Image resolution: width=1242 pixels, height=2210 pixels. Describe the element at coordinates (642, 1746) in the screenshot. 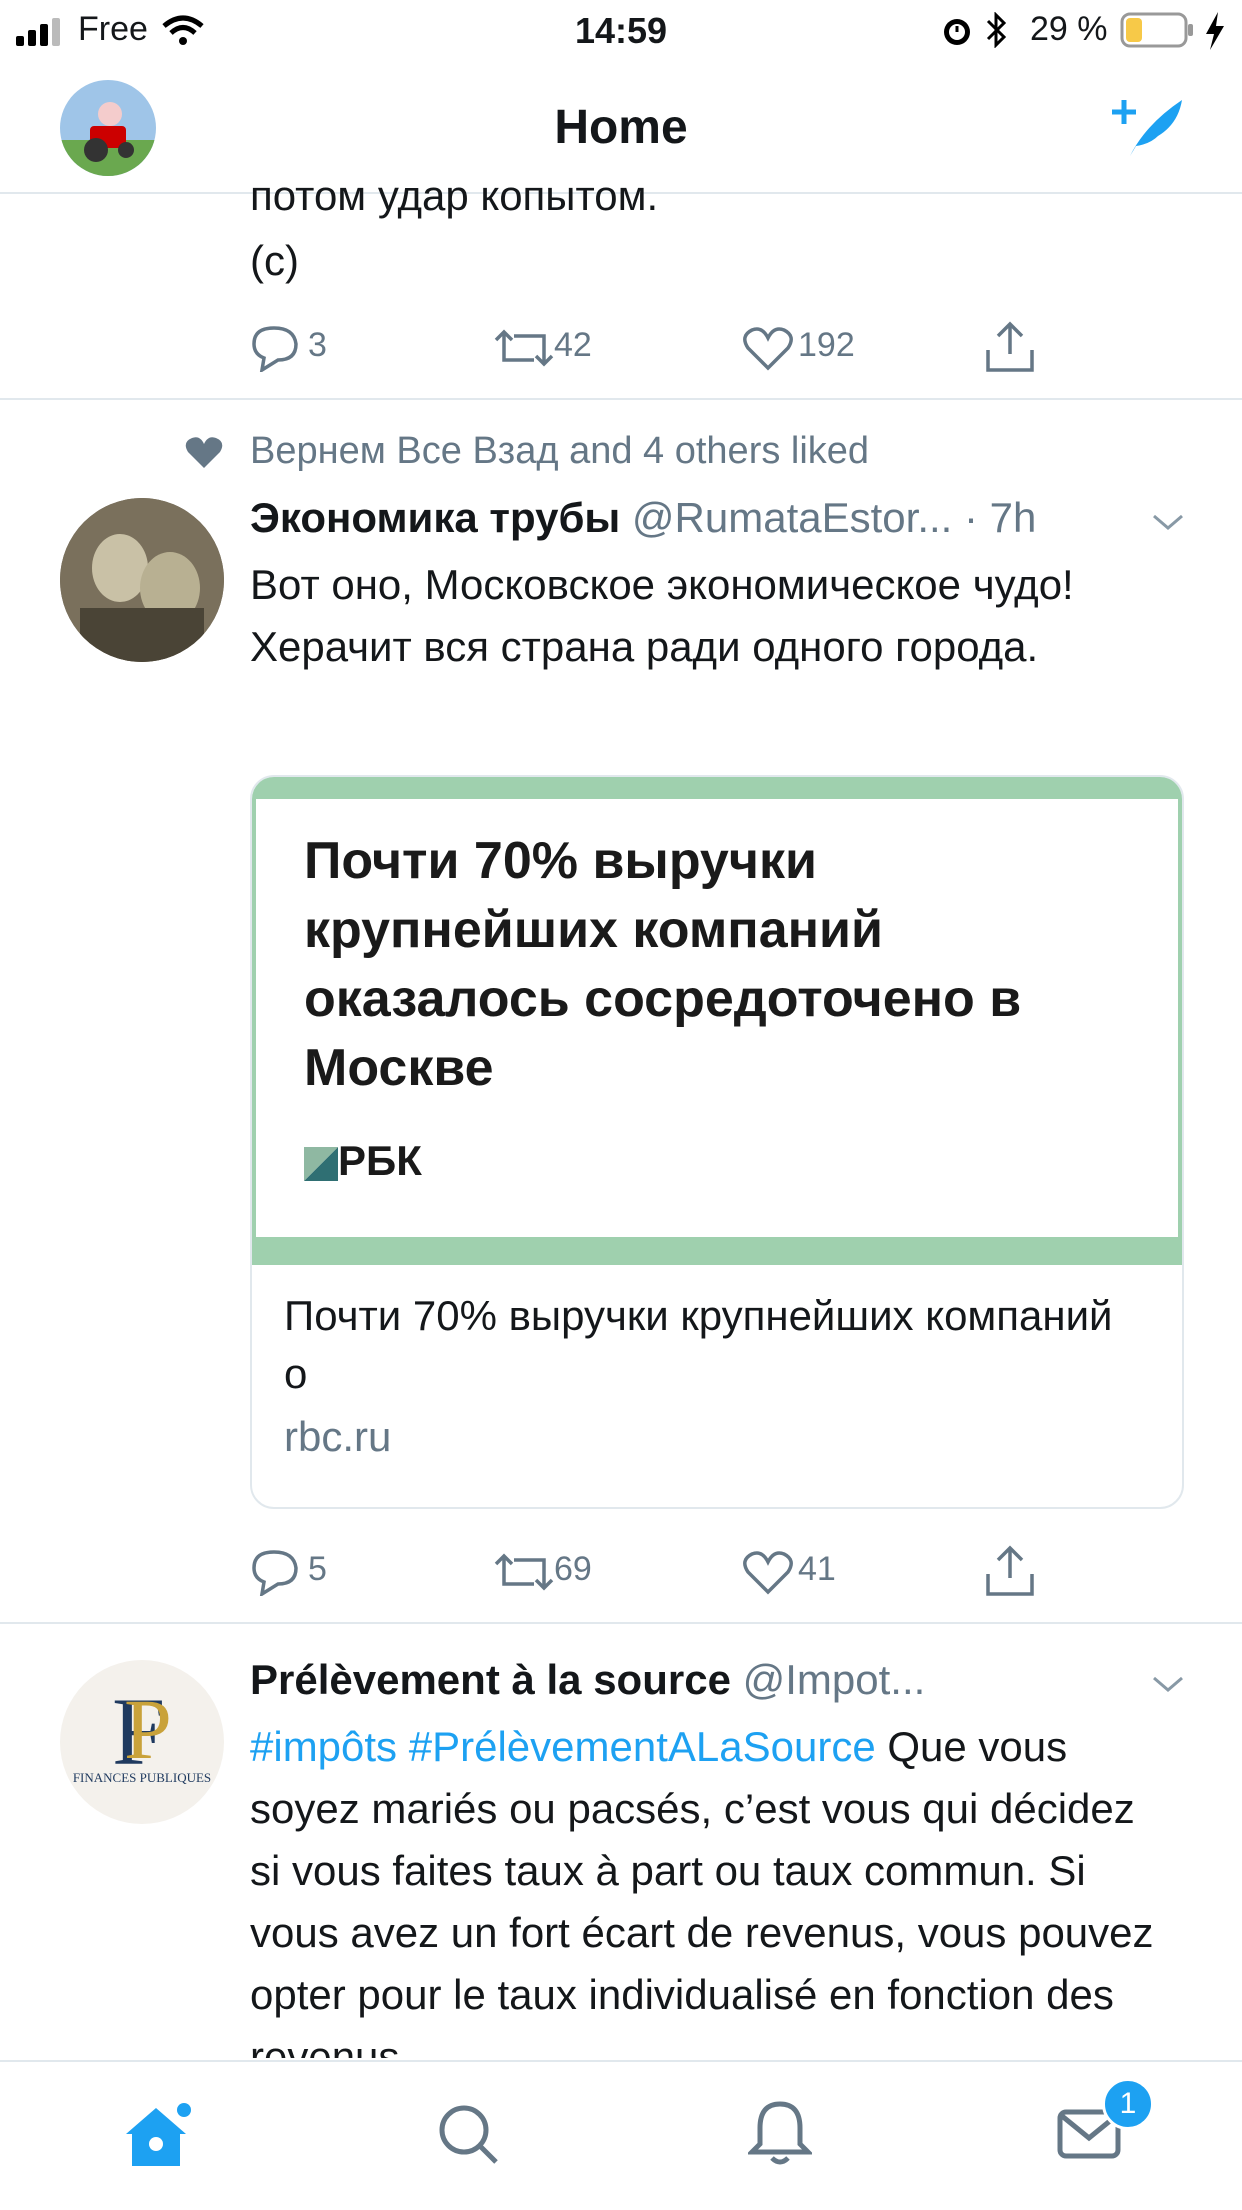

I see `hashtag-link: #PrélèvementALaSource` at that location.